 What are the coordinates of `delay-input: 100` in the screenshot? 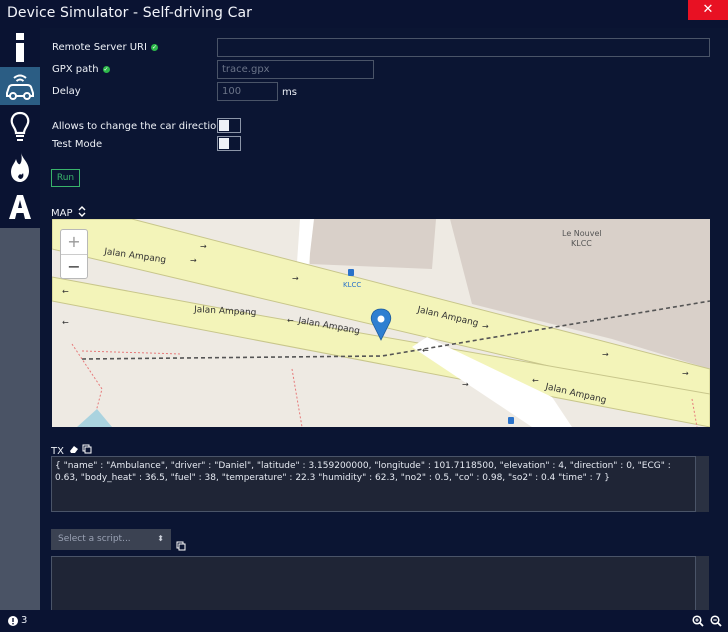 It's located at (247, 91).